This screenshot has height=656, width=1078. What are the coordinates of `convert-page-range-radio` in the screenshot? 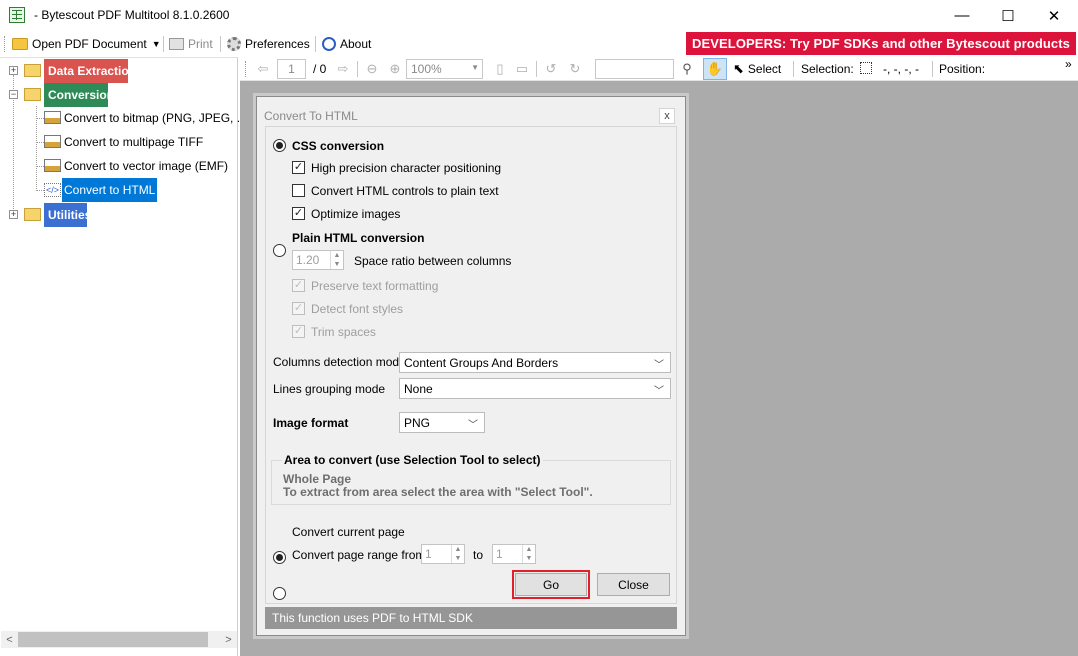 It's located at (279, 593).